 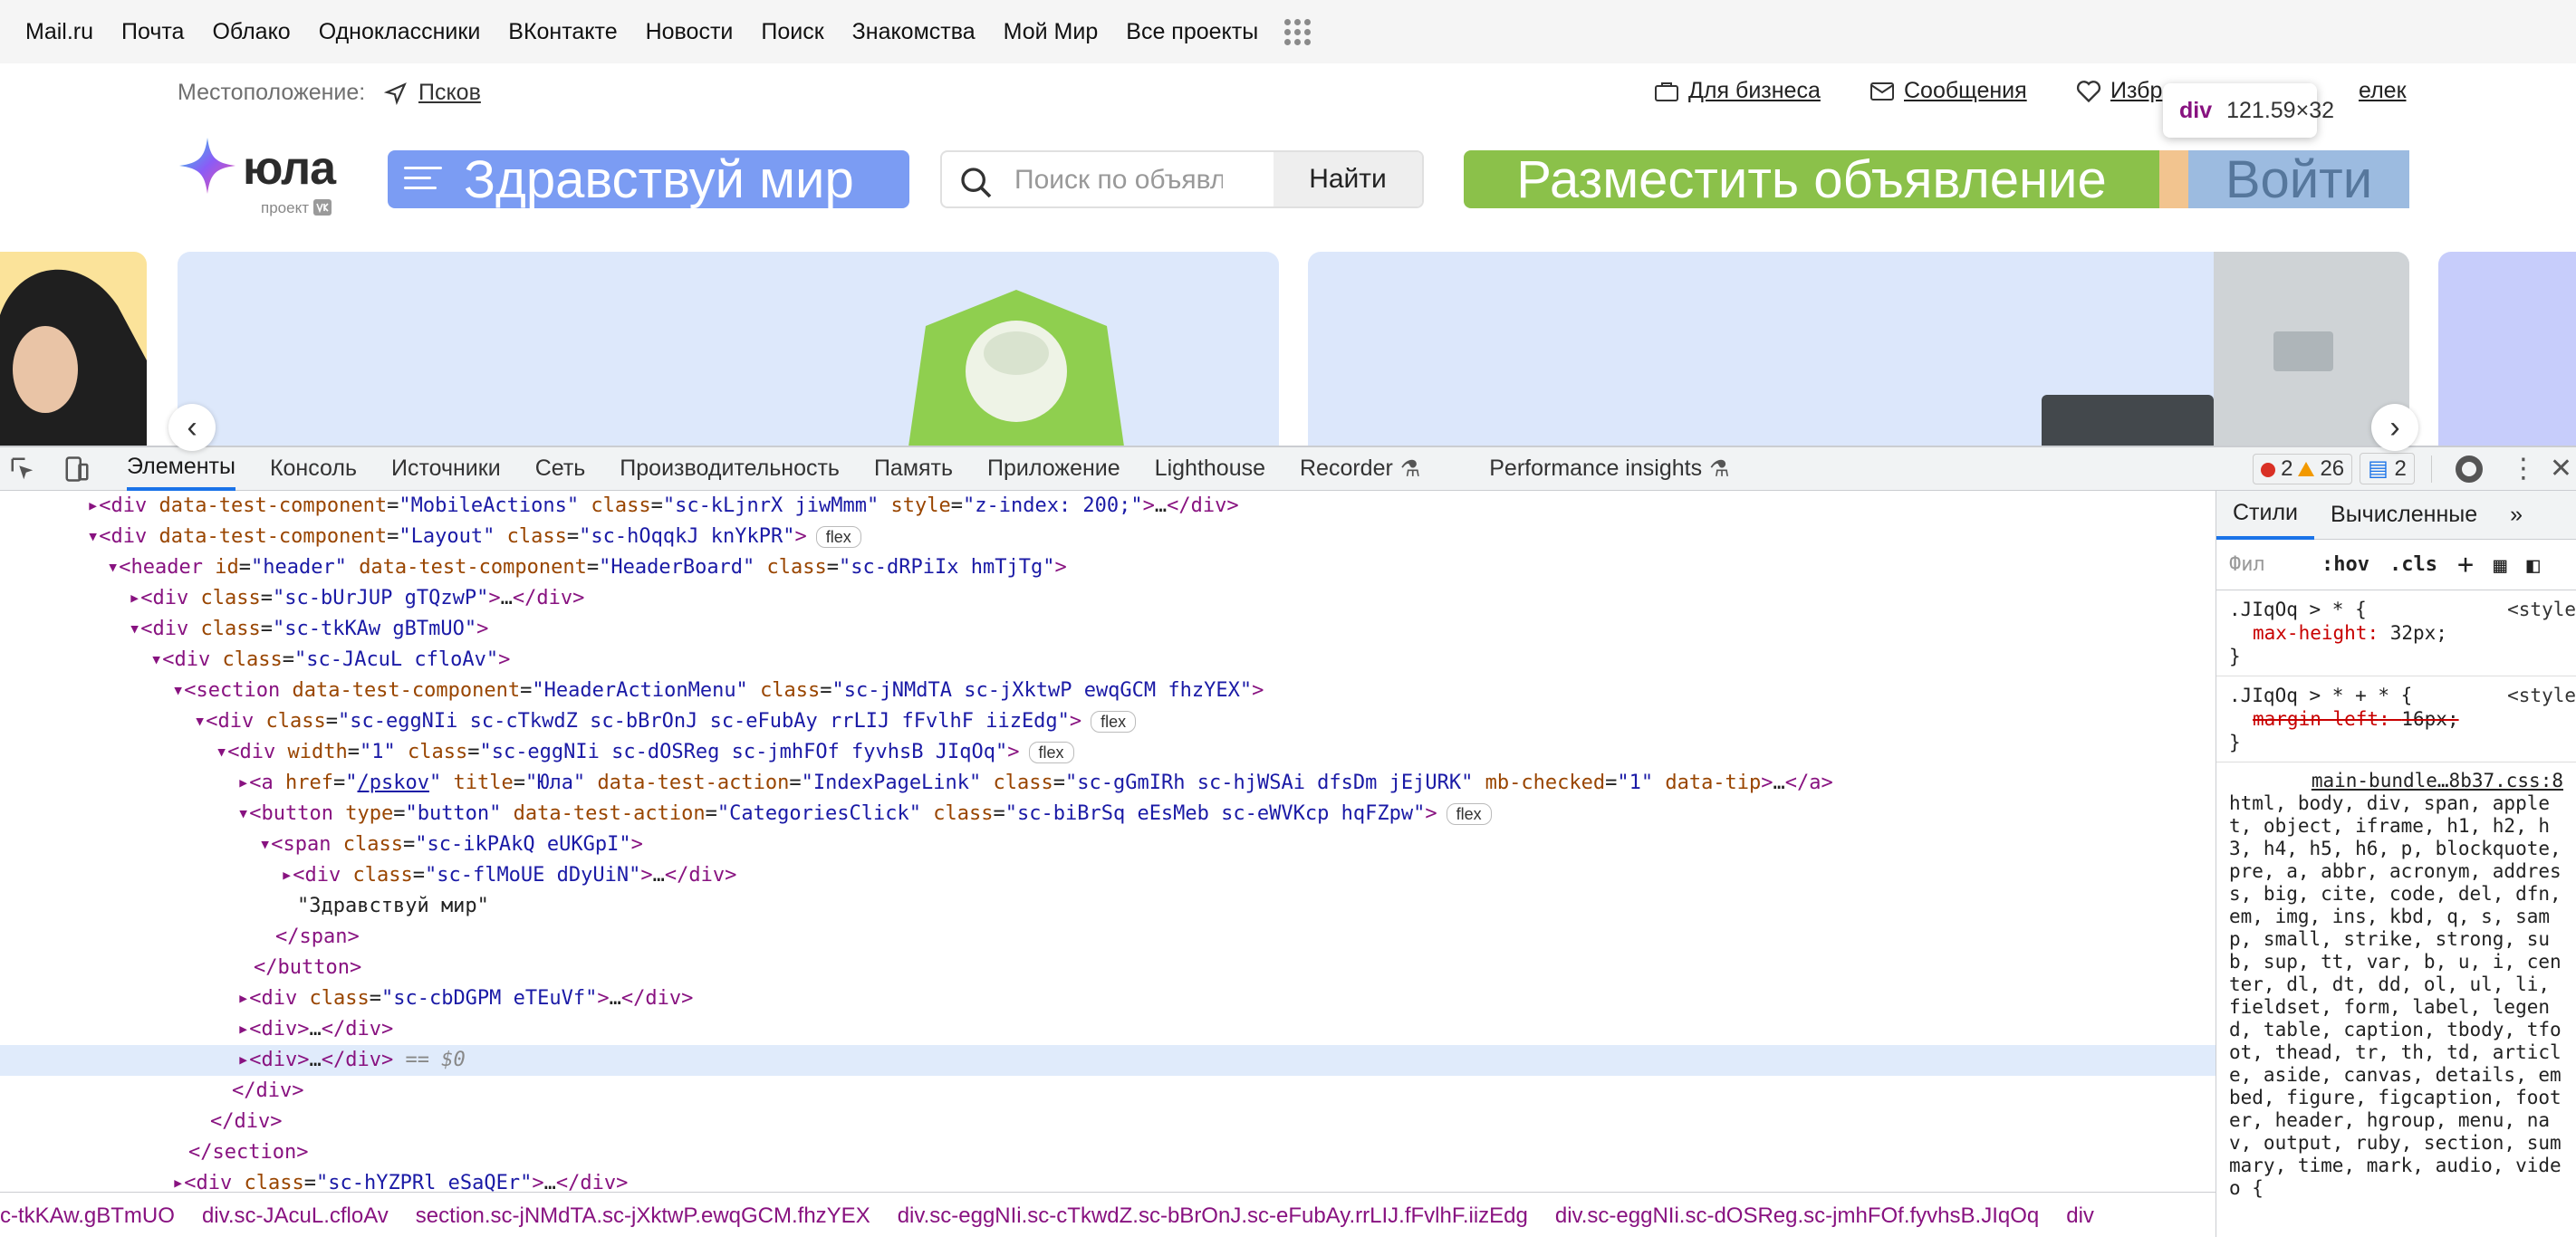 I want to click on warning-icon, so click(x=2306, y=469).